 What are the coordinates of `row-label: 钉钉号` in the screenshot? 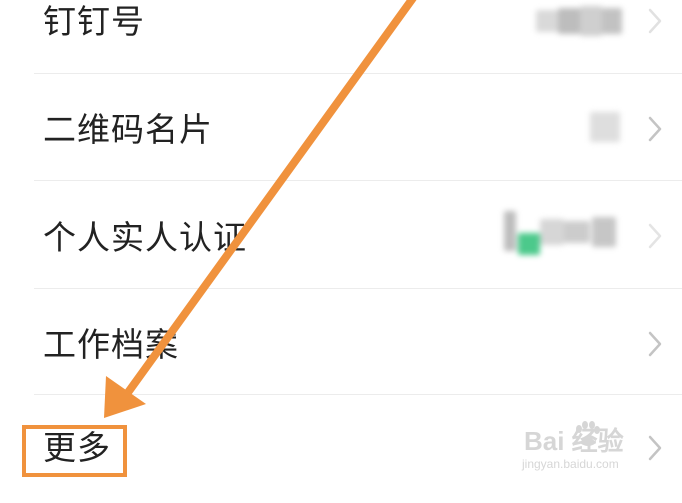 It's located at (94, 21).